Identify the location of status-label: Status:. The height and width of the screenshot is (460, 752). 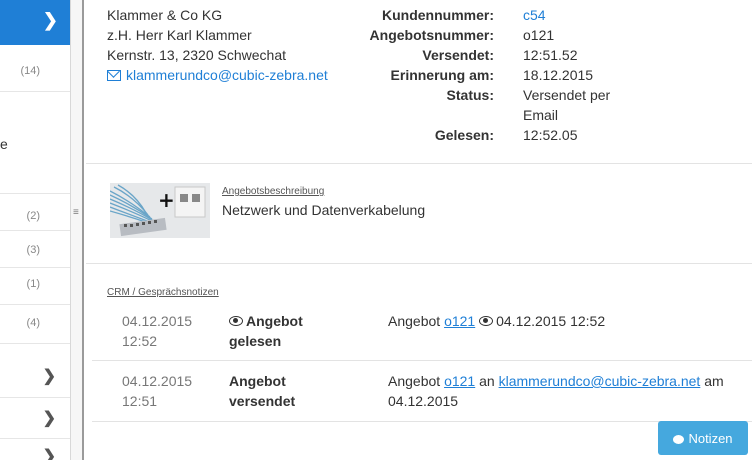
(470, 95).